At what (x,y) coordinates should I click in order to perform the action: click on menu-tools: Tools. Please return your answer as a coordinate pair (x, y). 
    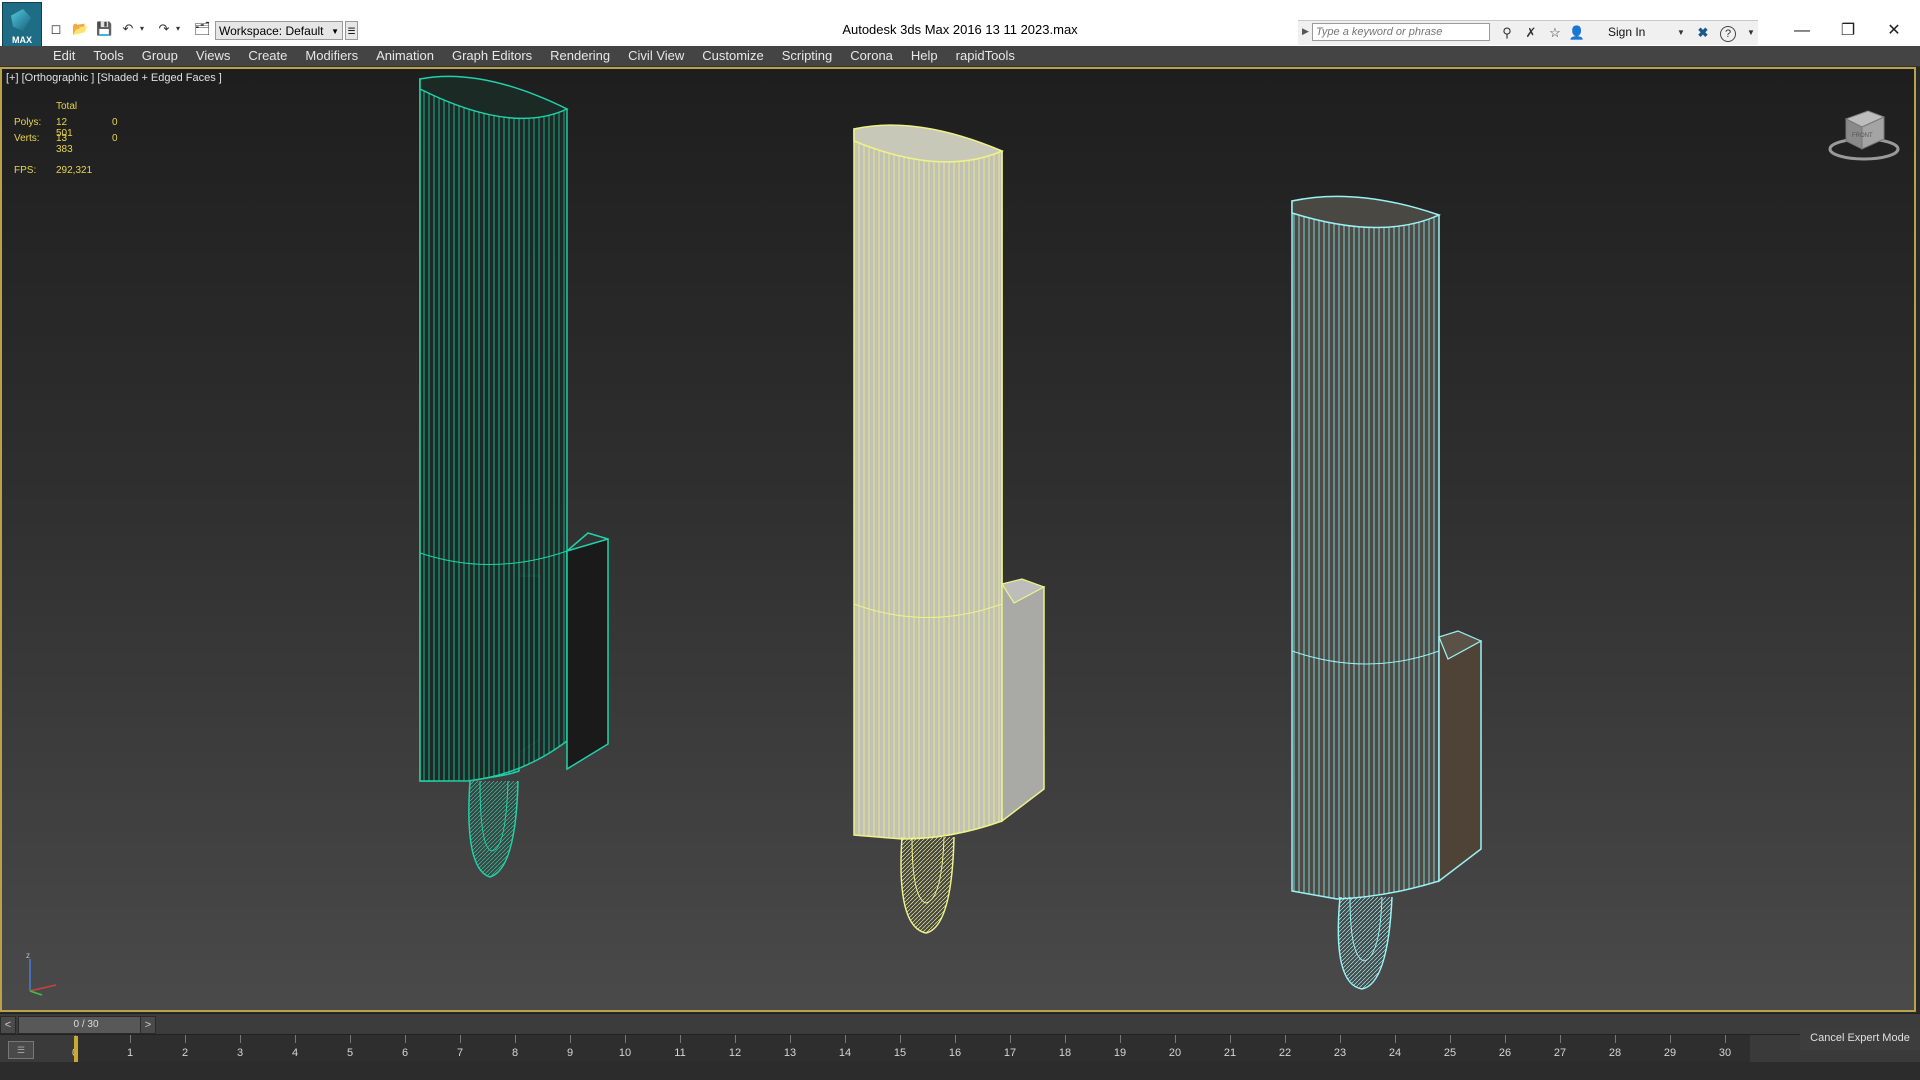
    Looking at the image, I should click on (108, 56).